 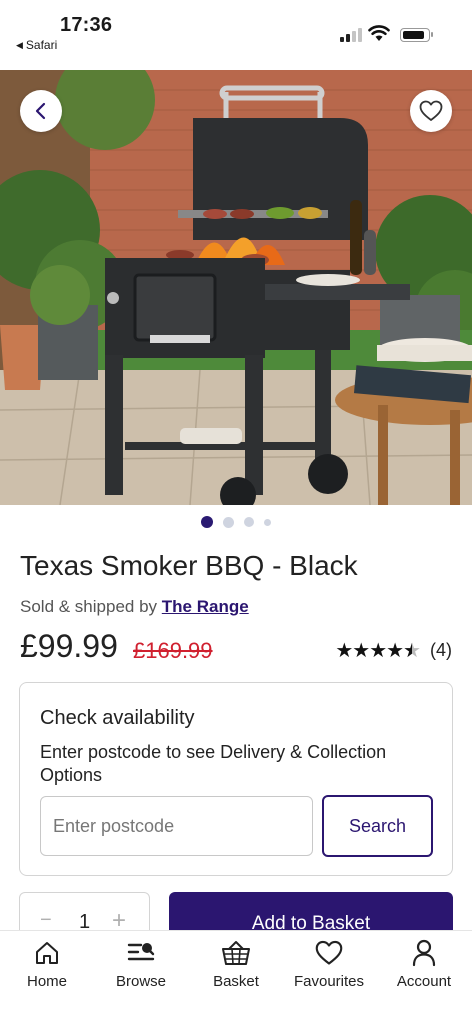 What do you see at coordinates (424, 953) in the screenshot?
I see `account-icon` at bounding box center [424, 953].